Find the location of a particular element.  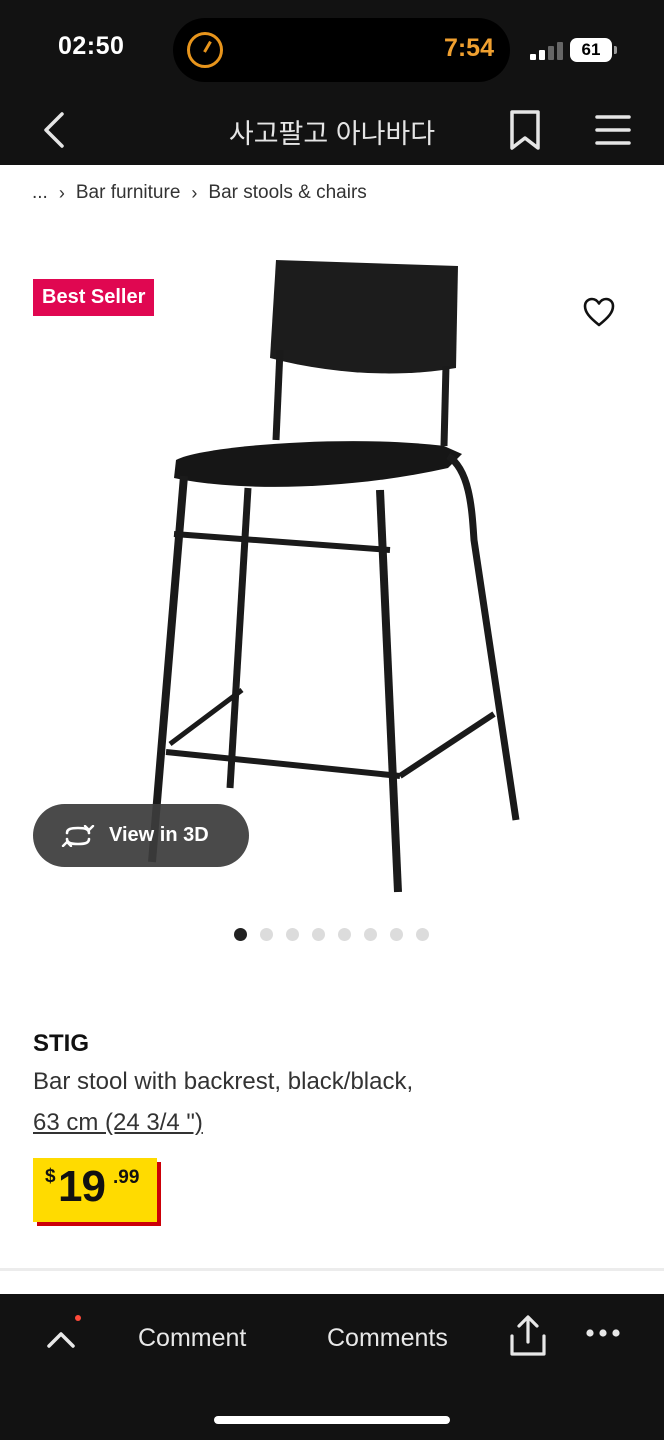

image-carousel-dots is located at coordinates (331, 934).